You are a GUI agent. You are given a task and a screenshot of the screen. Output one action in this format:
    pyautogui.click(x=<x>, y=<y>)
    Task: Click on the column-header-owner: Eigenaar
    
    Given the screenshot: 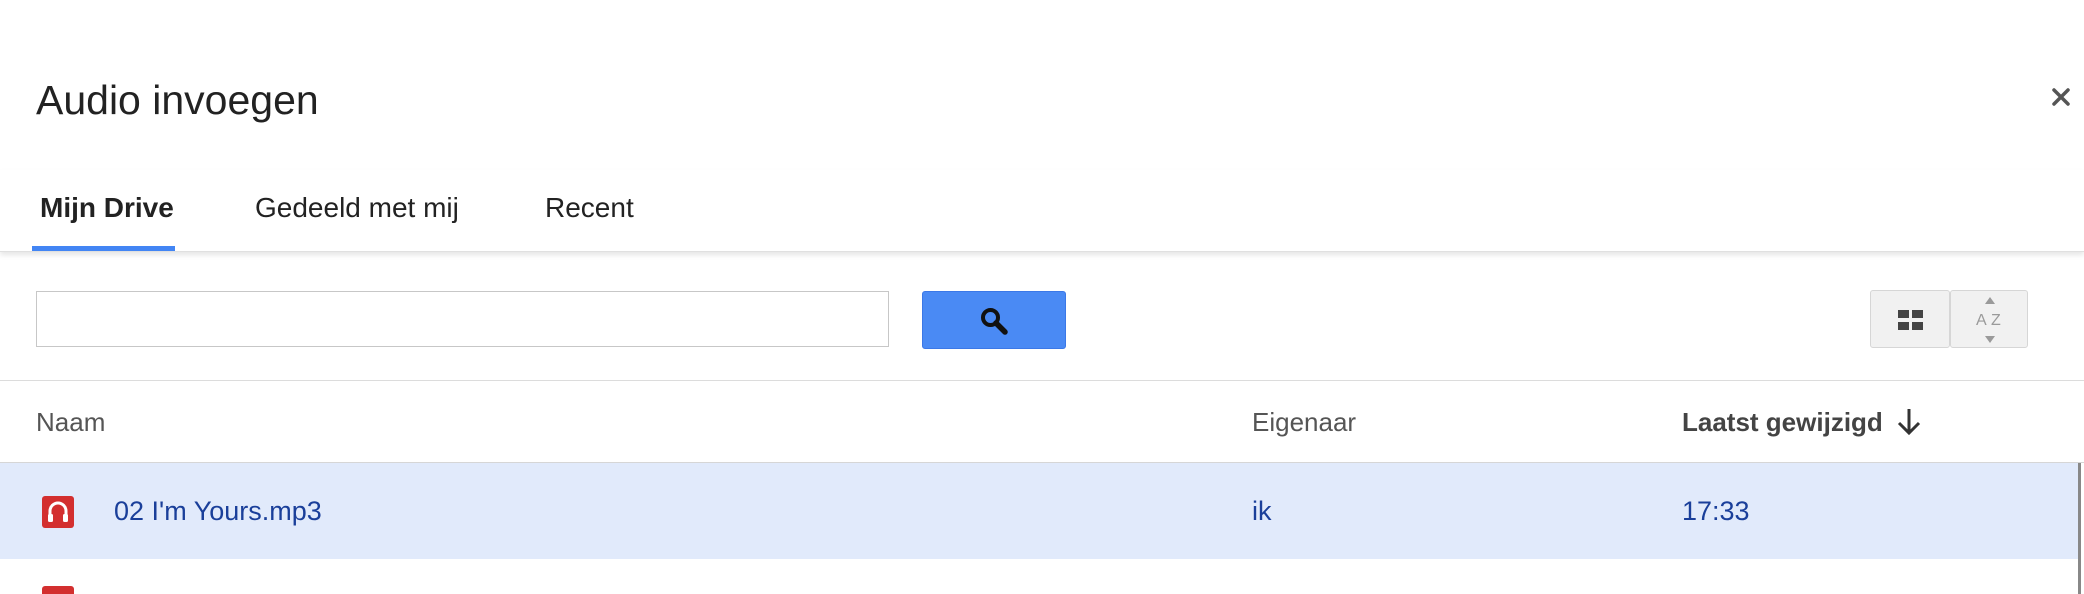 What is the action you would take?
    pyautogui.click(x=1304, y=422)
    